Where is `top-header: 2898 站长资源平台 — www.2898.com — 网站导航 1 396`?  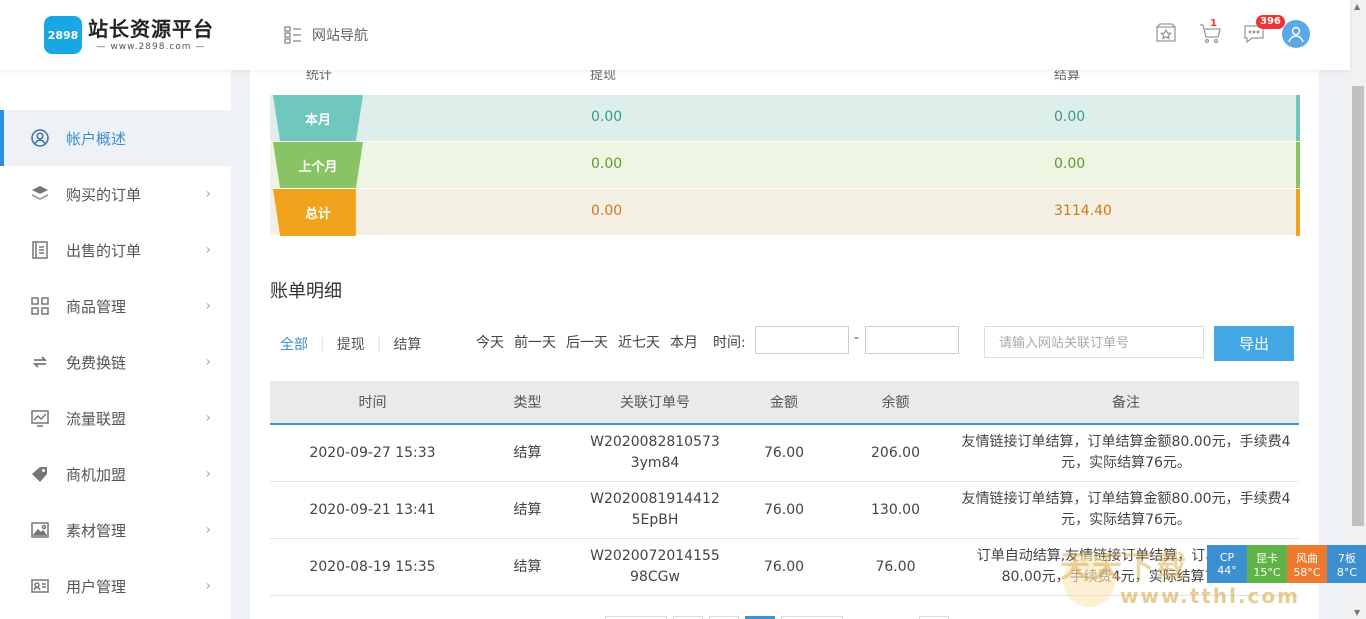
top-header: 2898 站长资源平台 — www.2898.com — 网站导航 1 396 is located at coordinates (675, 35).